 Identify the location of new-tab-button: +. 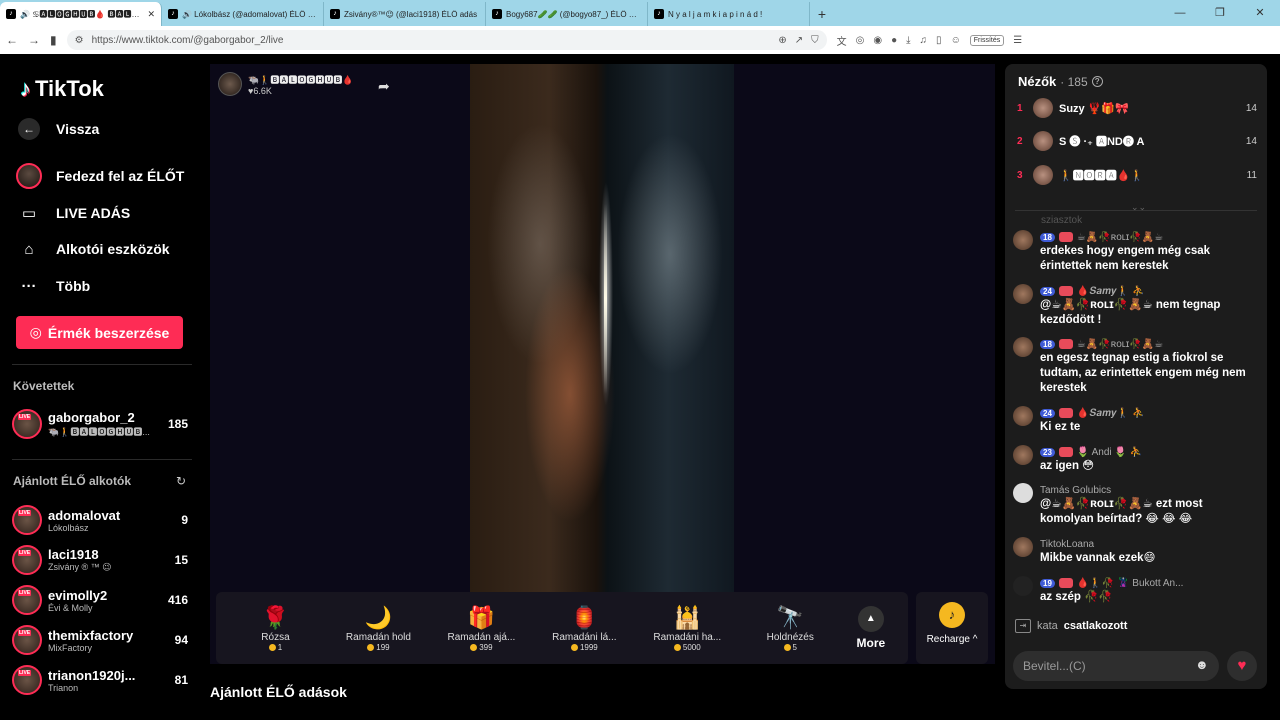
(822, 14).